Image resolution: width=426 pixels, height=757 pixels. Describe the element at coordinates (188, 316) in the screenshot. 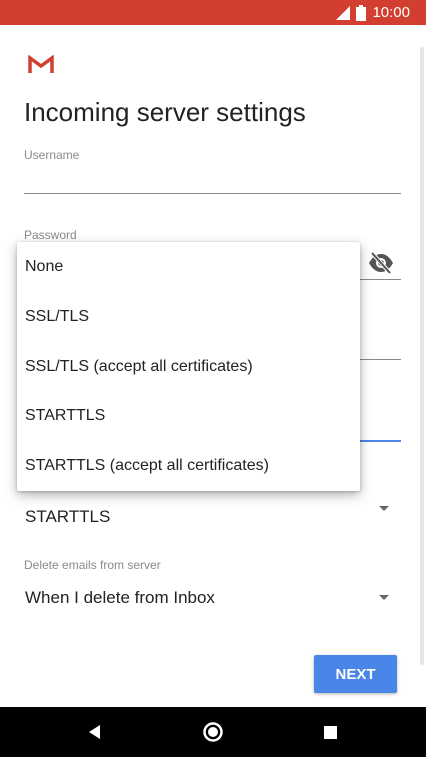

I see `menu-item-ssl-tls: SSL/TLS` at that location.